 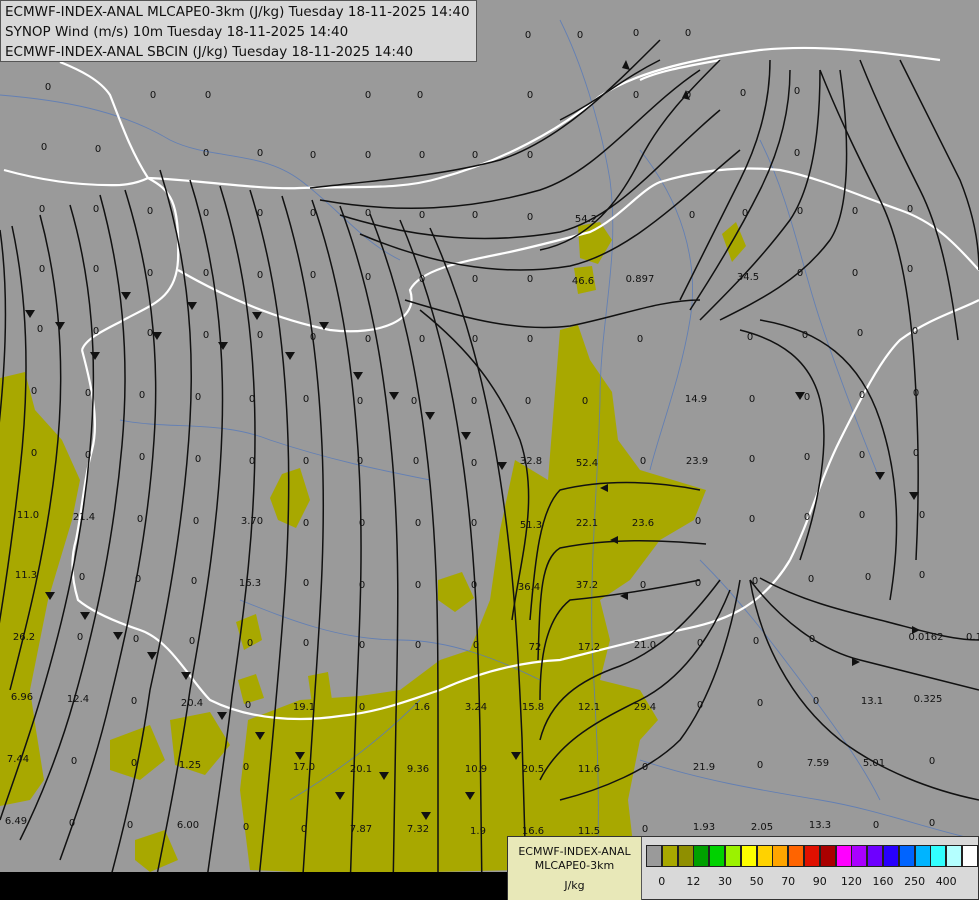 What do you see at coordinates (28, 515) in the screenshot?
I see `map-value: 11.0` at bounding box center [28, 515].